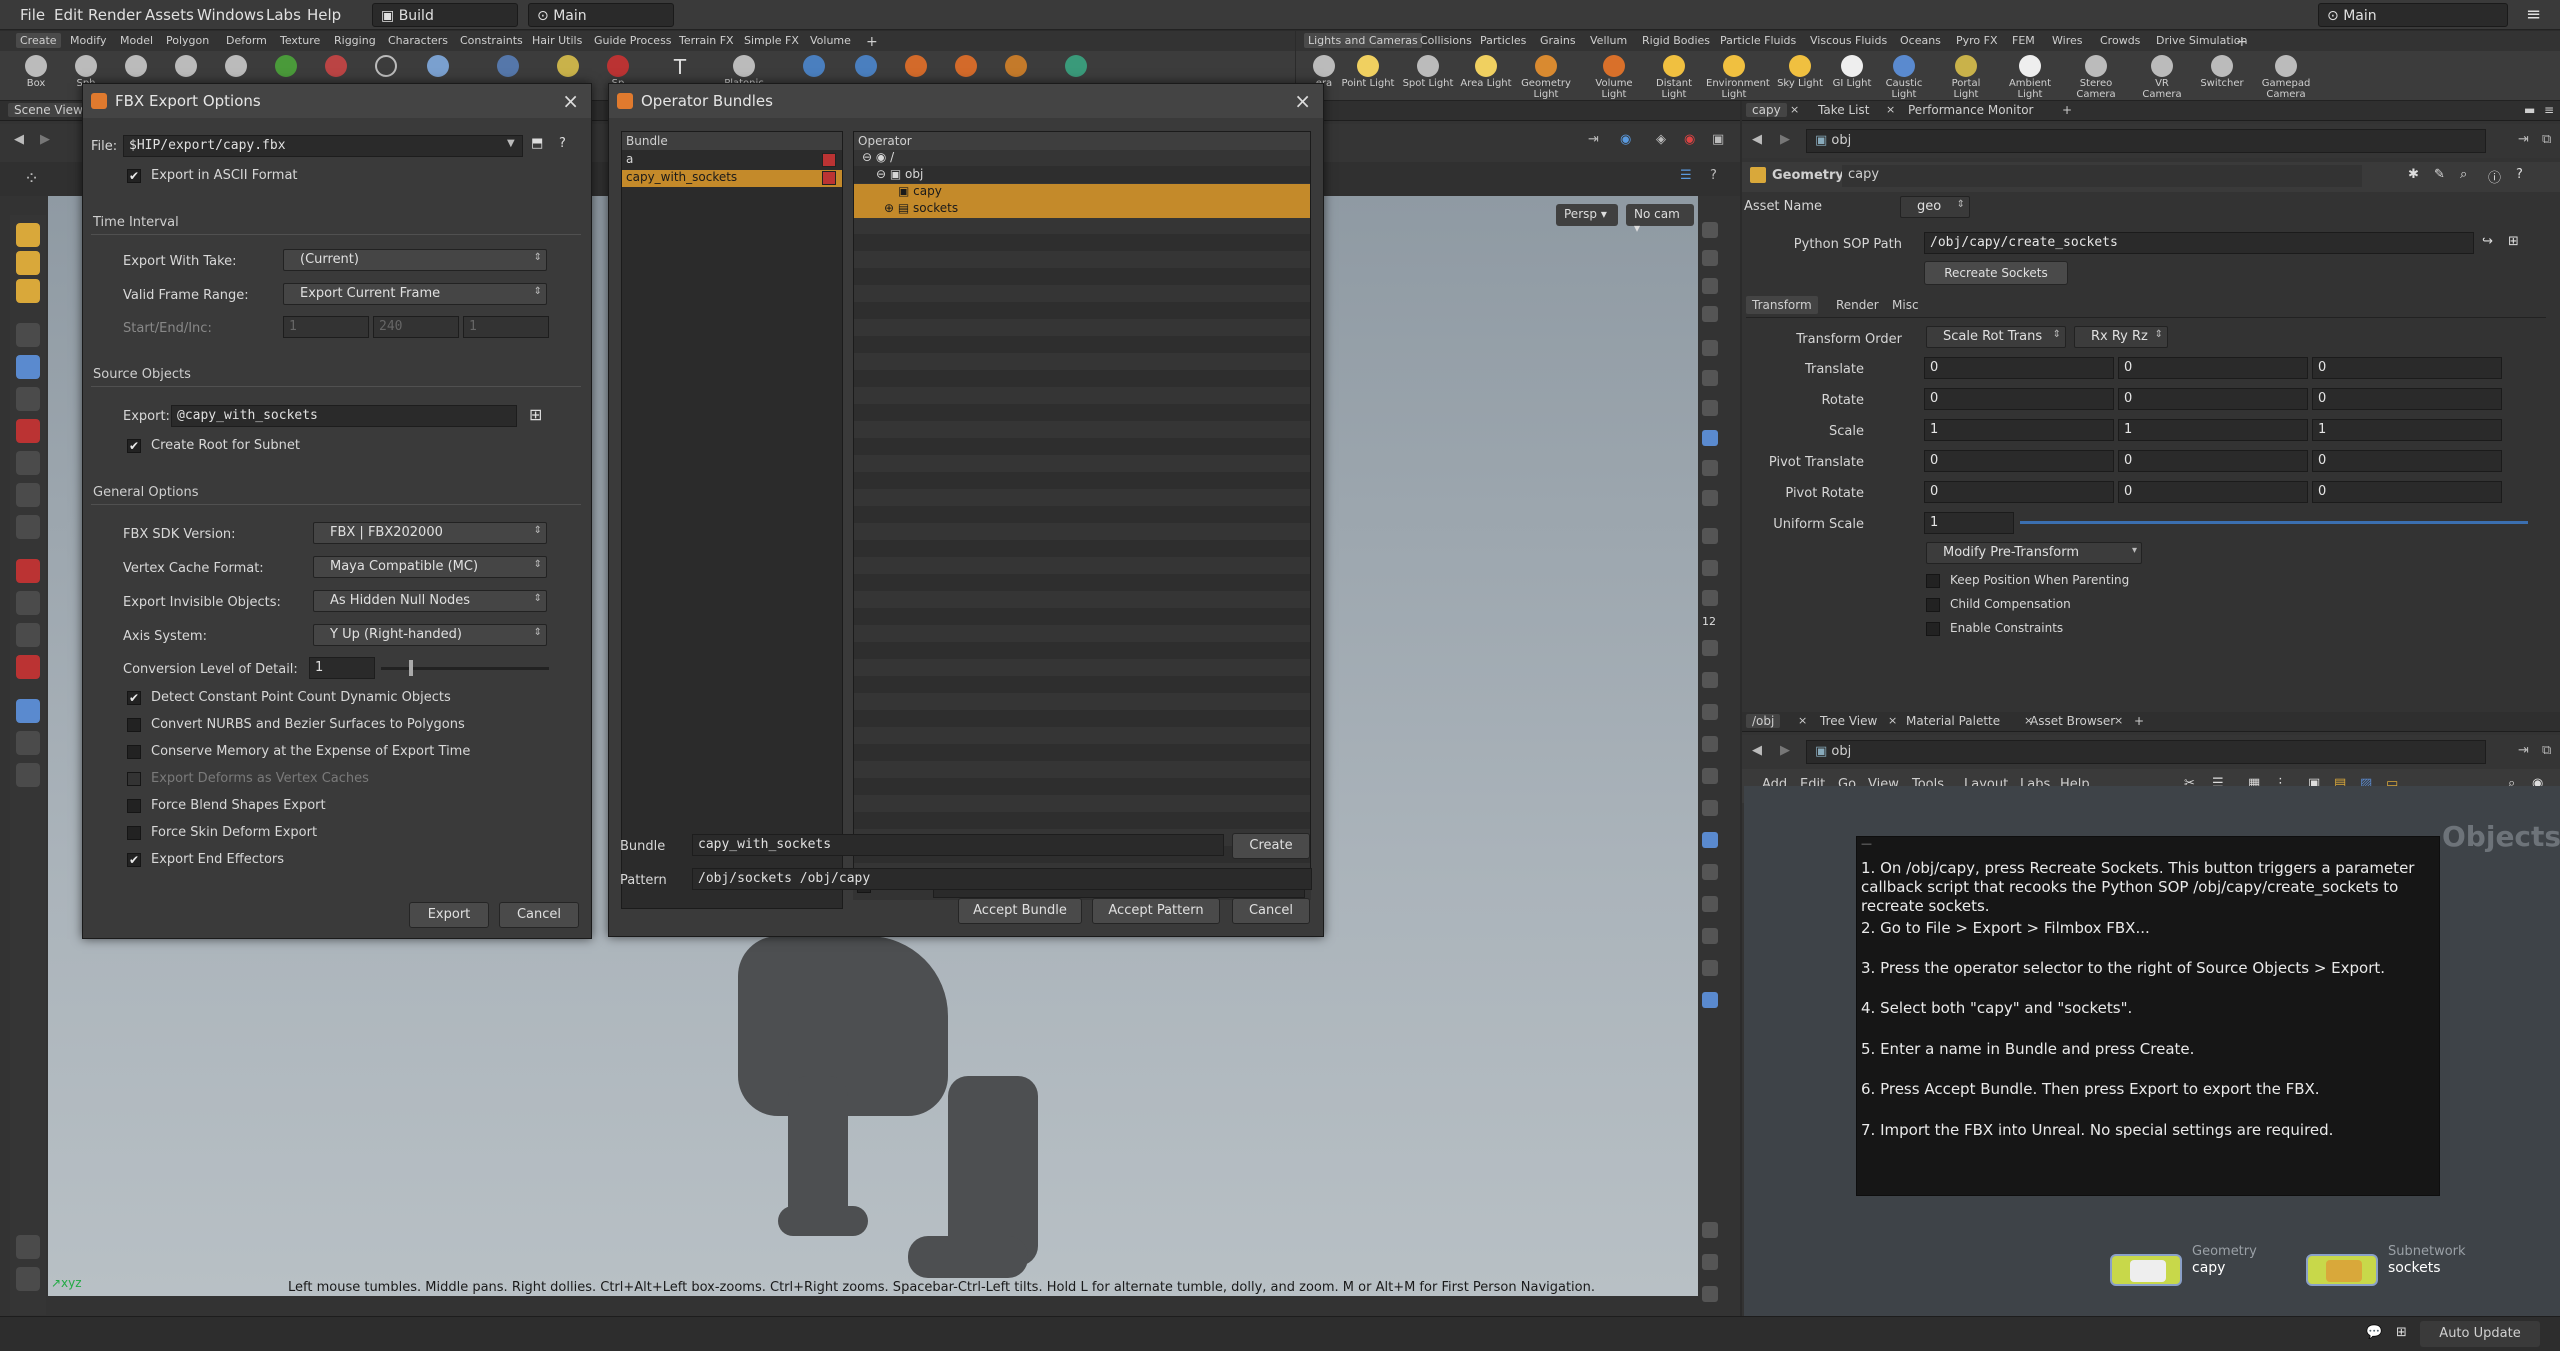  What do you see at coordinates (2222, 71) in the screenshot?
I see `switcher-tool: Switcher` at bounding box center [2222, 71].